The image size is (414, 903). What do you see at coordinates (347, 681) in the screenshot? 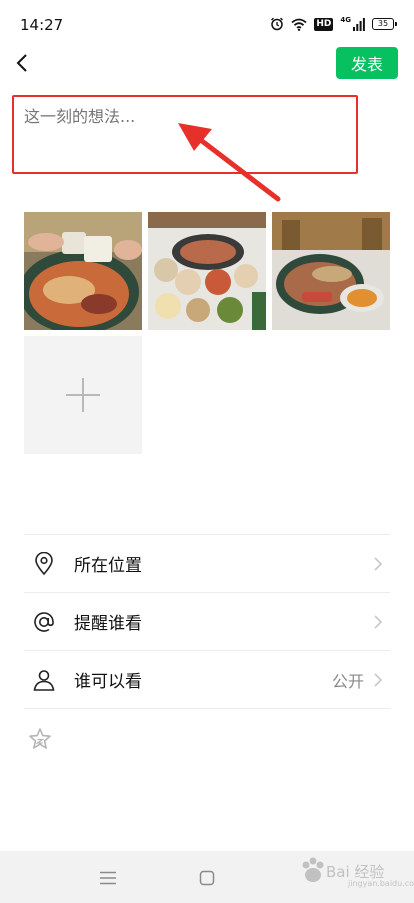
I see `visibility-value: 公开` at bounding box center [347, 681].